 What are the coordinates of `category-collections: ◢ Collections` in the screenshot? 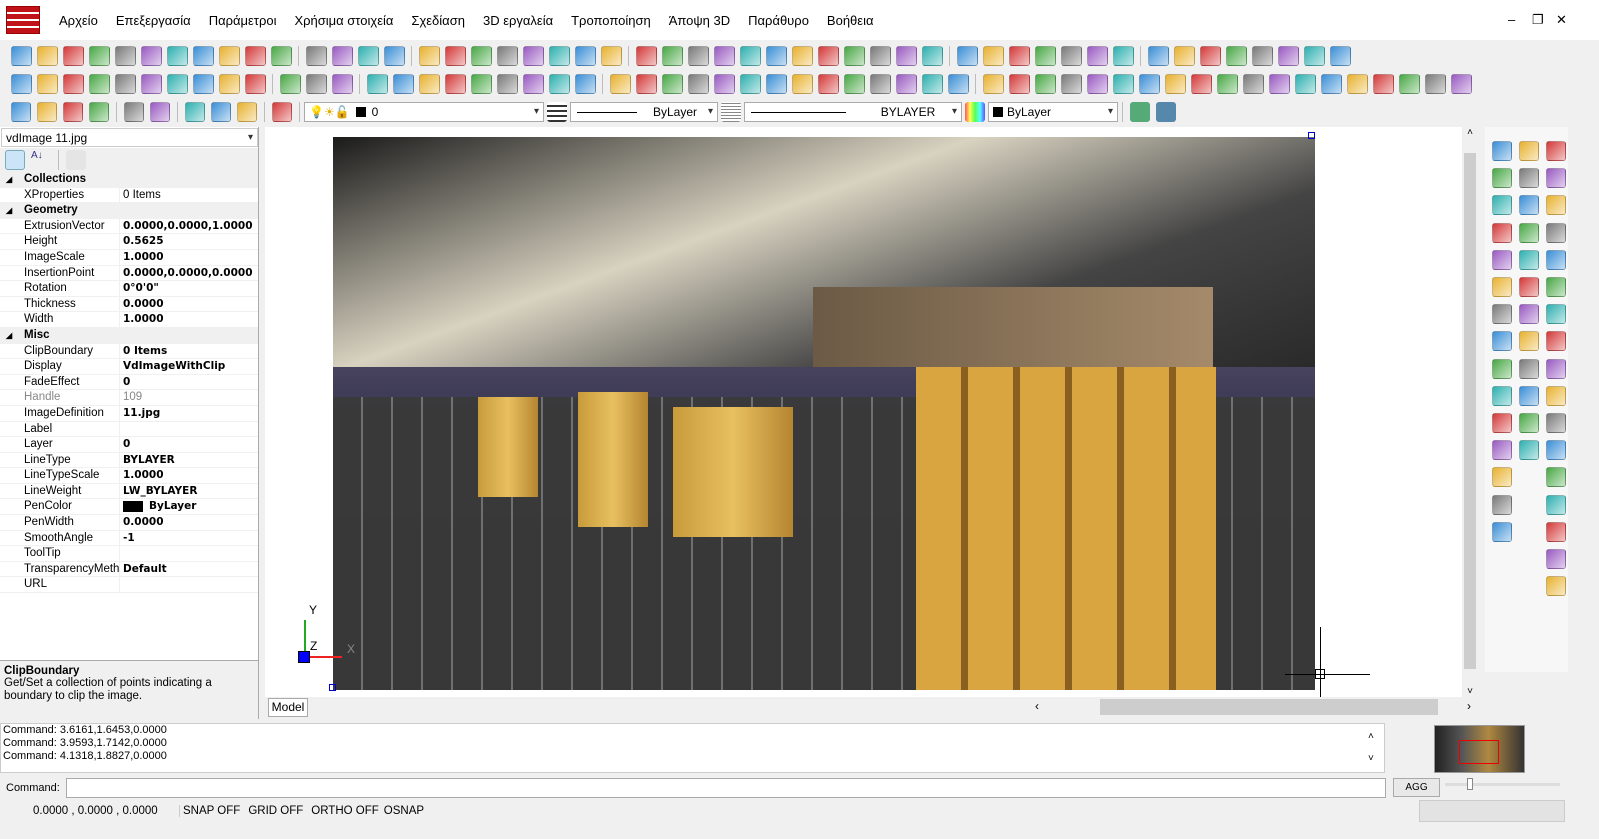 It's located at (129, 180).